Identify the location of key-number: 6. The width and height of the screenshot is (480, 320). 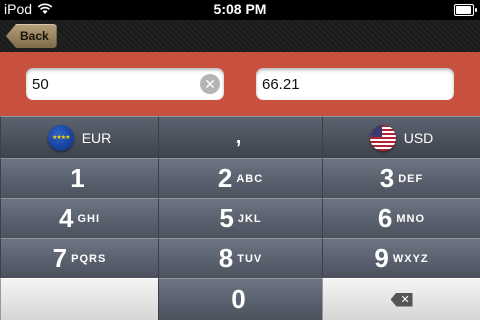
(385, 218).